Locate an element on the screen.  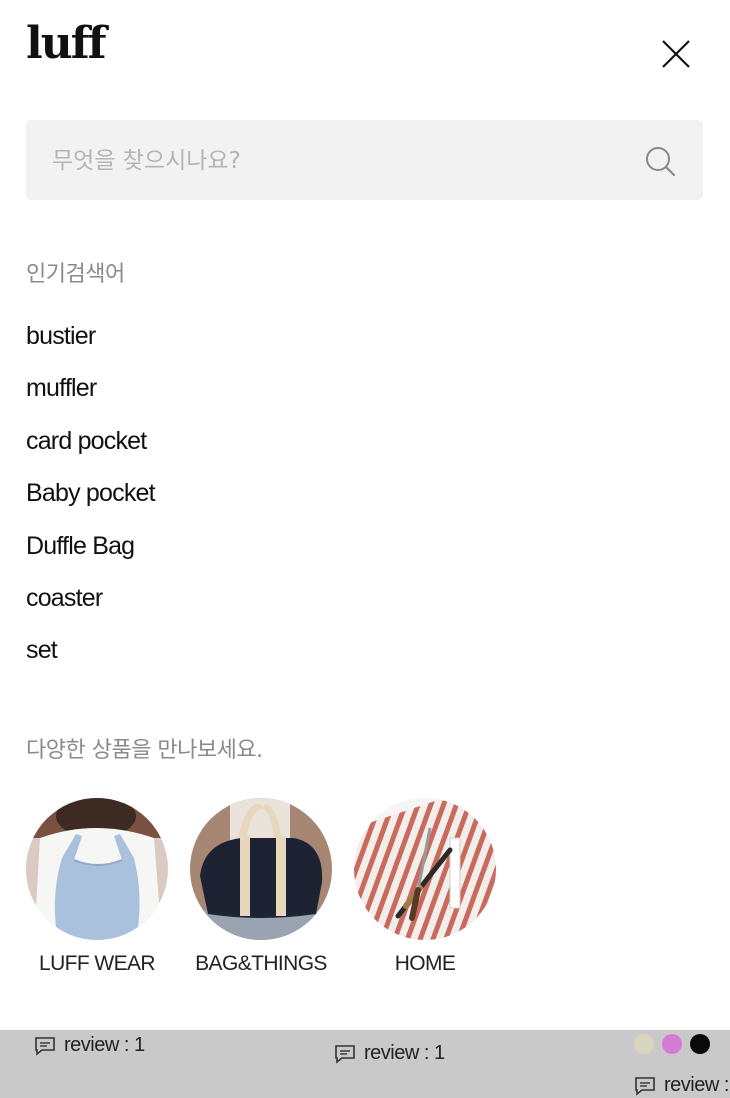
keyword-item: muffler is located at coordinates (90, 396).